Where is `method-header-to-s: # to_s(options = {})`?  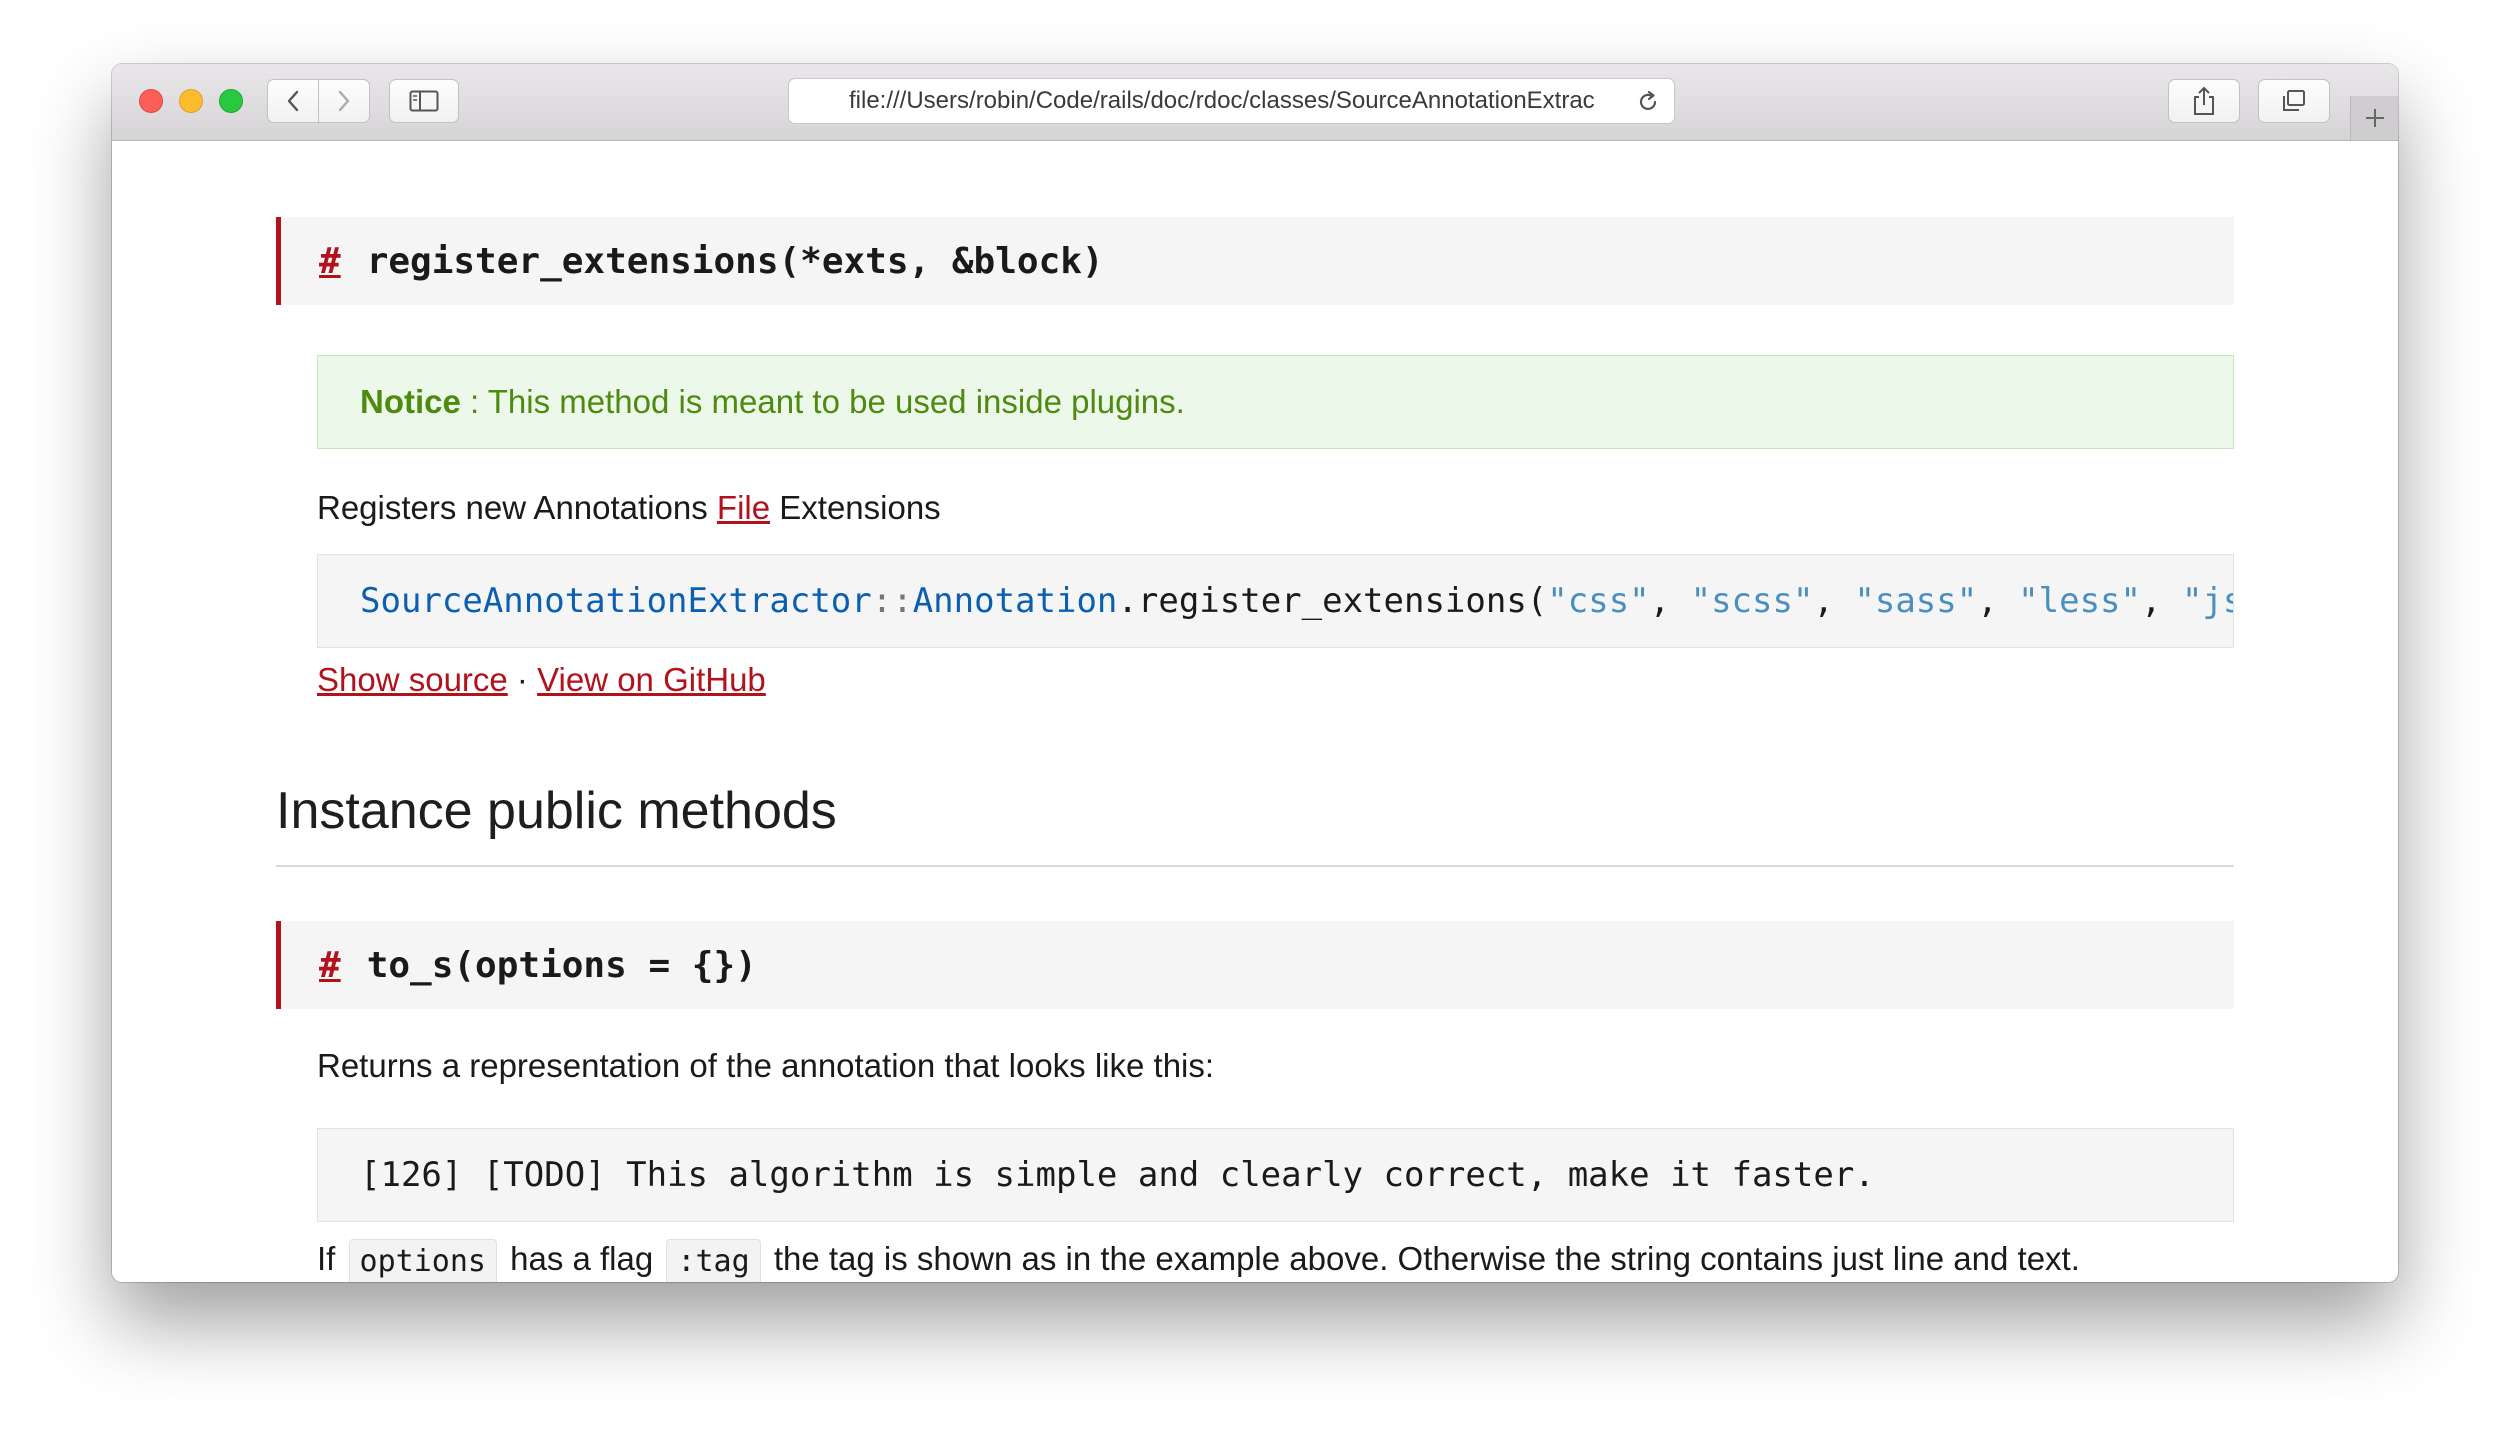 method-header-to-s: # to_s(options = {}) is located at coordinates (1255, 965).